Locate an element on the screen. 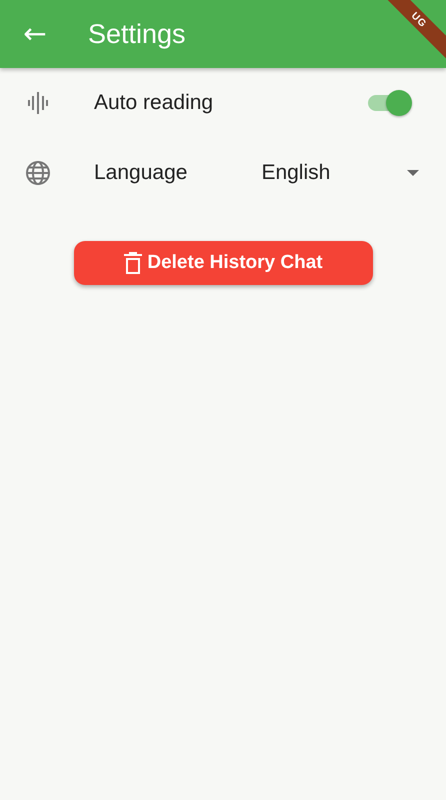  page-title: Settings is located at coordinates (137, 34).